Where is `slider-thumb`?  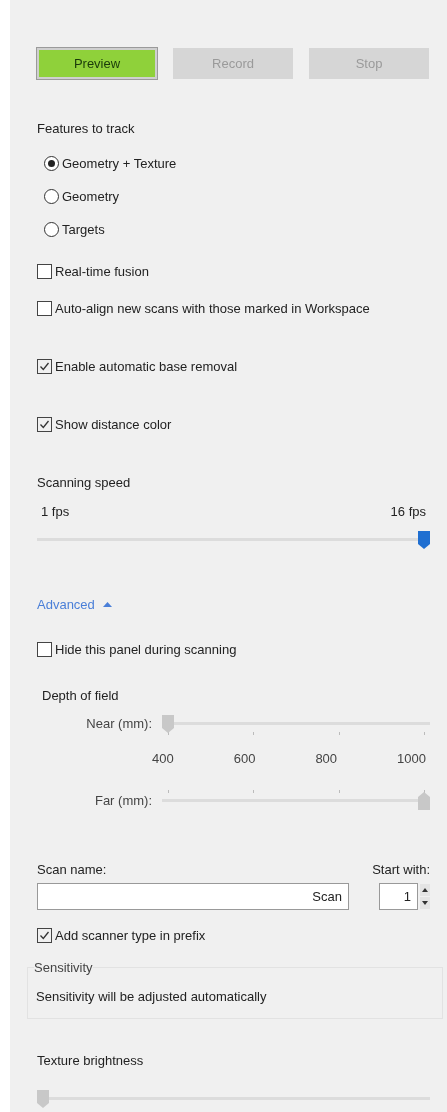 slider-thumb is located at coordinates (424, 540).